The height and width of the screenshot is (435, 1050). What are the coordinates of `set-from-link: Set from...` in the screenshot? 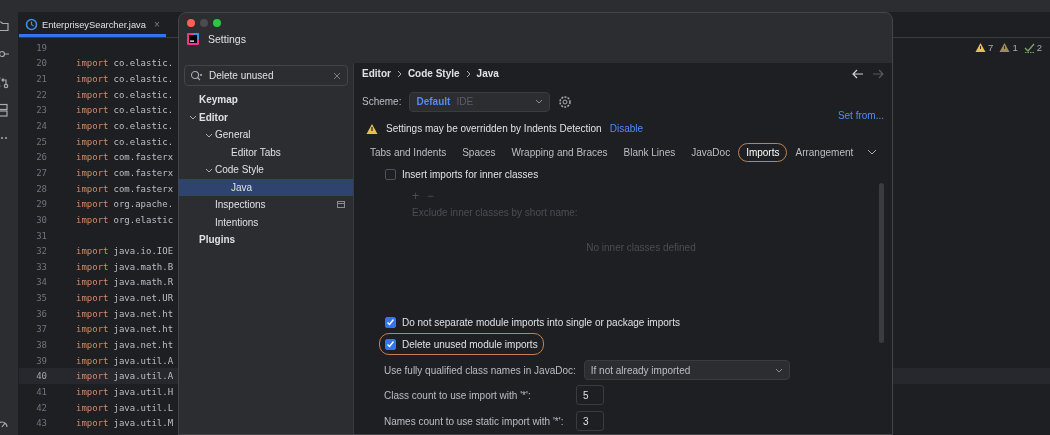 It's located at (860, 115).